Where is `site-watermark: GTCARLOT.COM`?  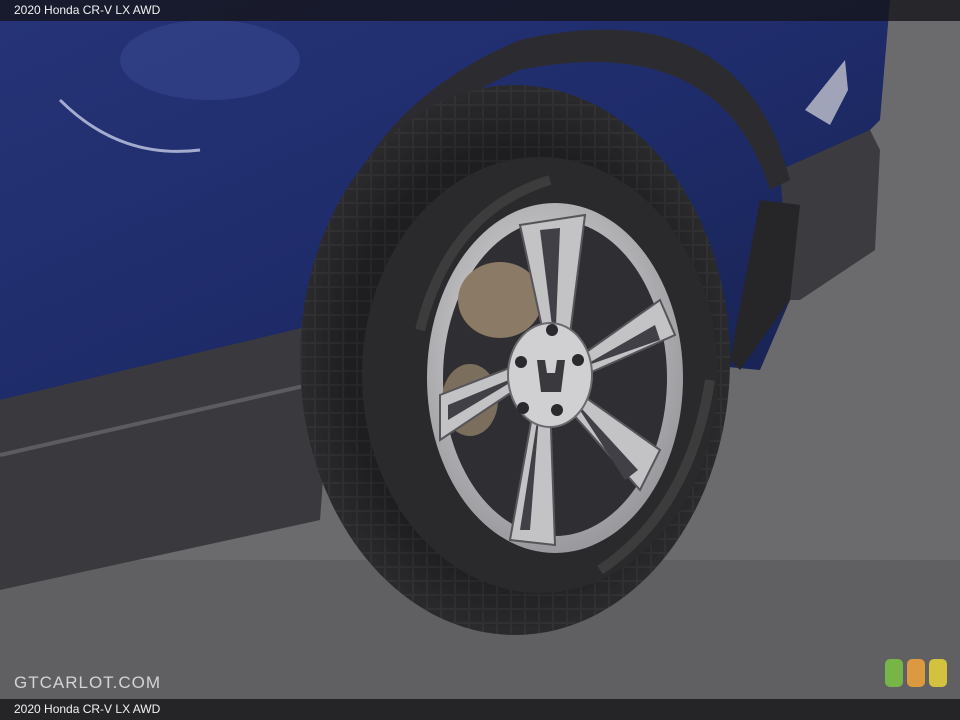
site-watermark: GTCARLOT.COM is located at coordinates (88, 682).